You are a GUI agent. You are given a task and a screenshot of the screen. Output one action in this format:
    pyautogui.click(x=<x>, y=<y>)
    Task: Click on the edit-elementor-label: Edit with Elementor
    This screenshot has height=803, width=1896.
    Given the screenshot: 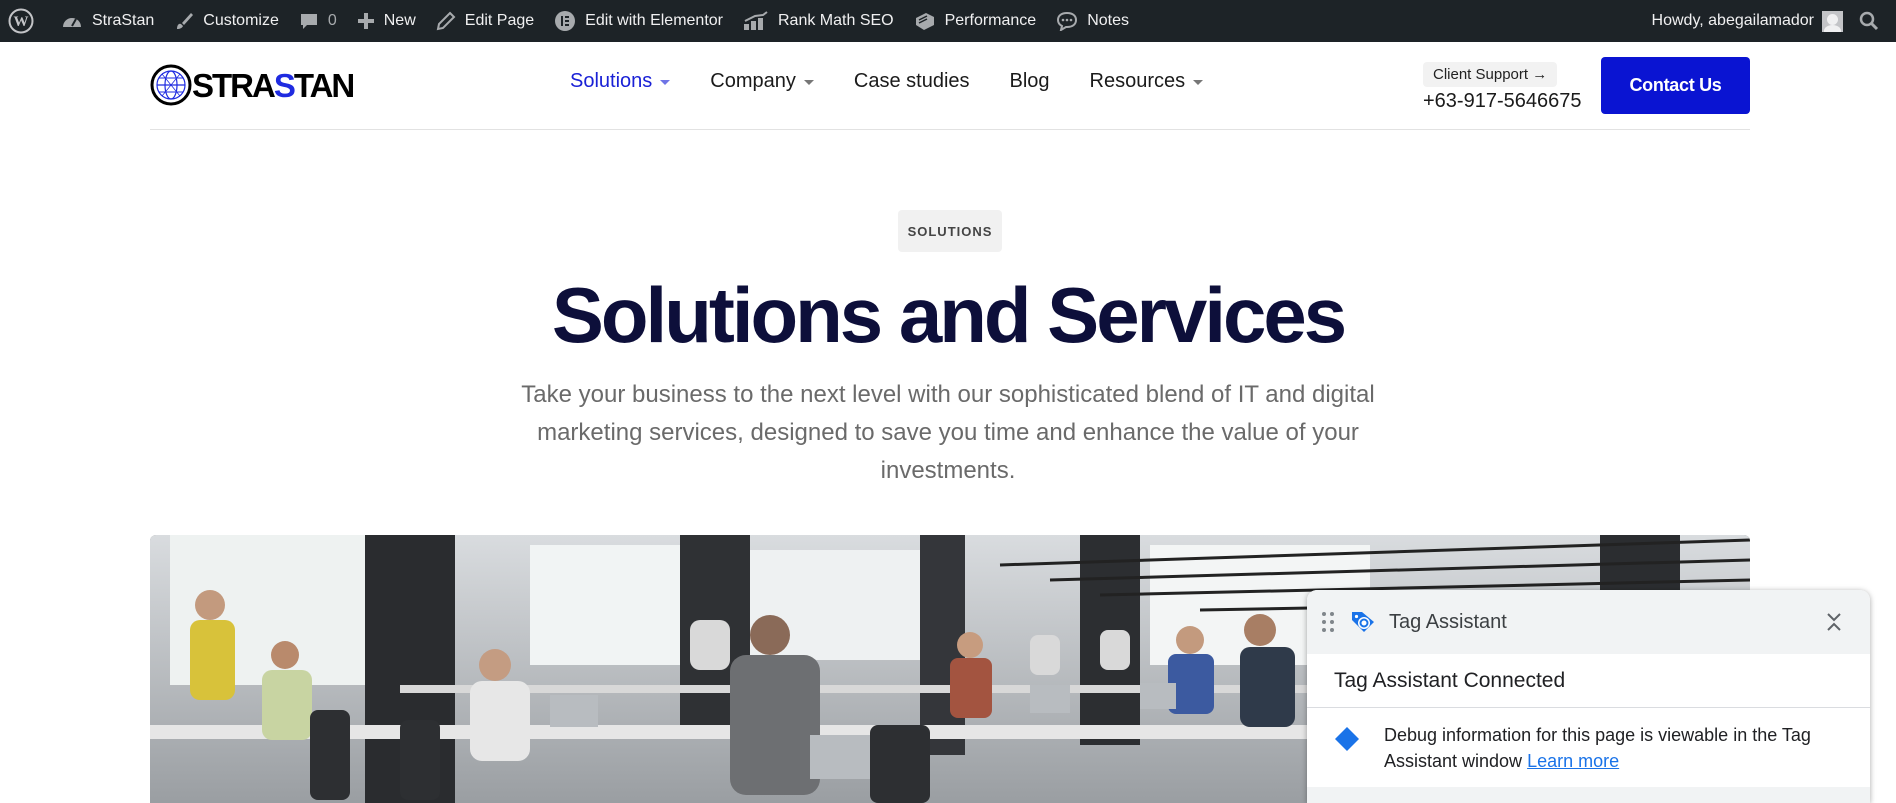 What is the action you would take?
    pyautogui.click(x=654, y=20)
    